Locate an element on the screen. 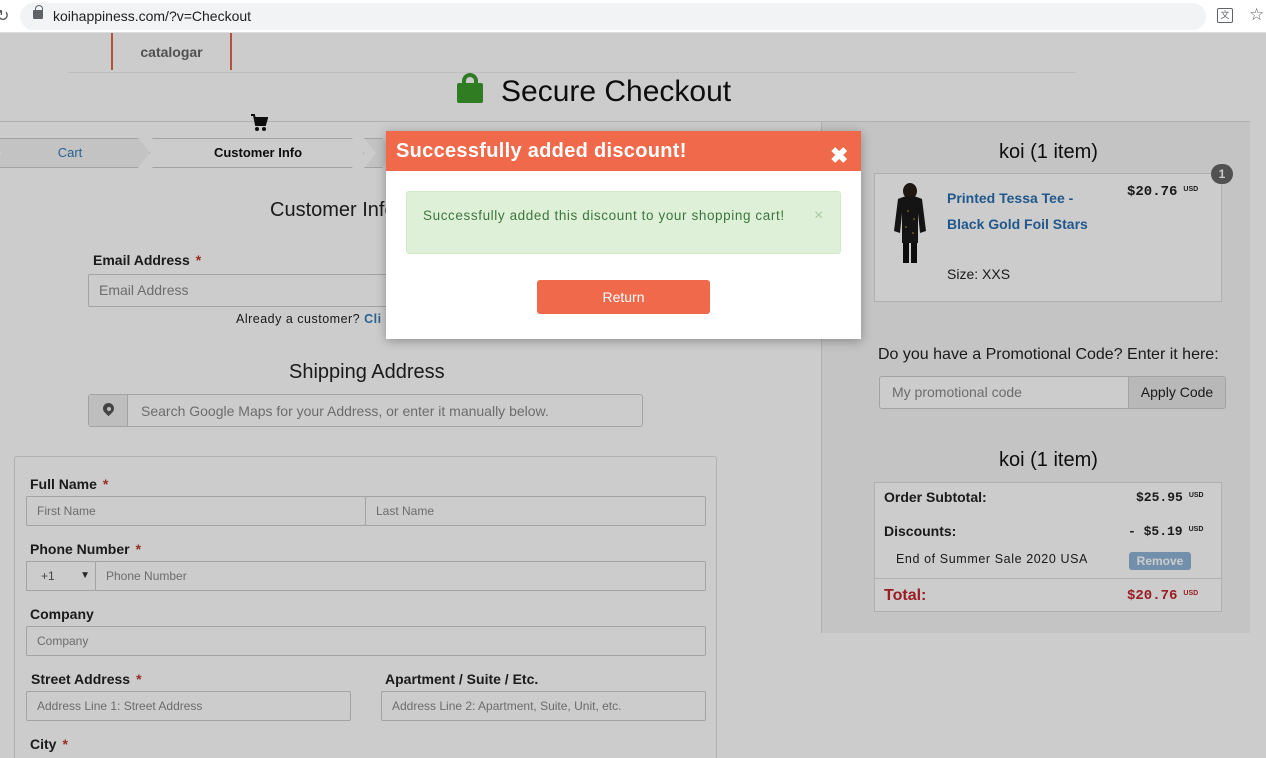  browser-toolbar: ↻ koihappiness.com/?v=Checkout 文 ☆ is located at coordinates (633, 16).